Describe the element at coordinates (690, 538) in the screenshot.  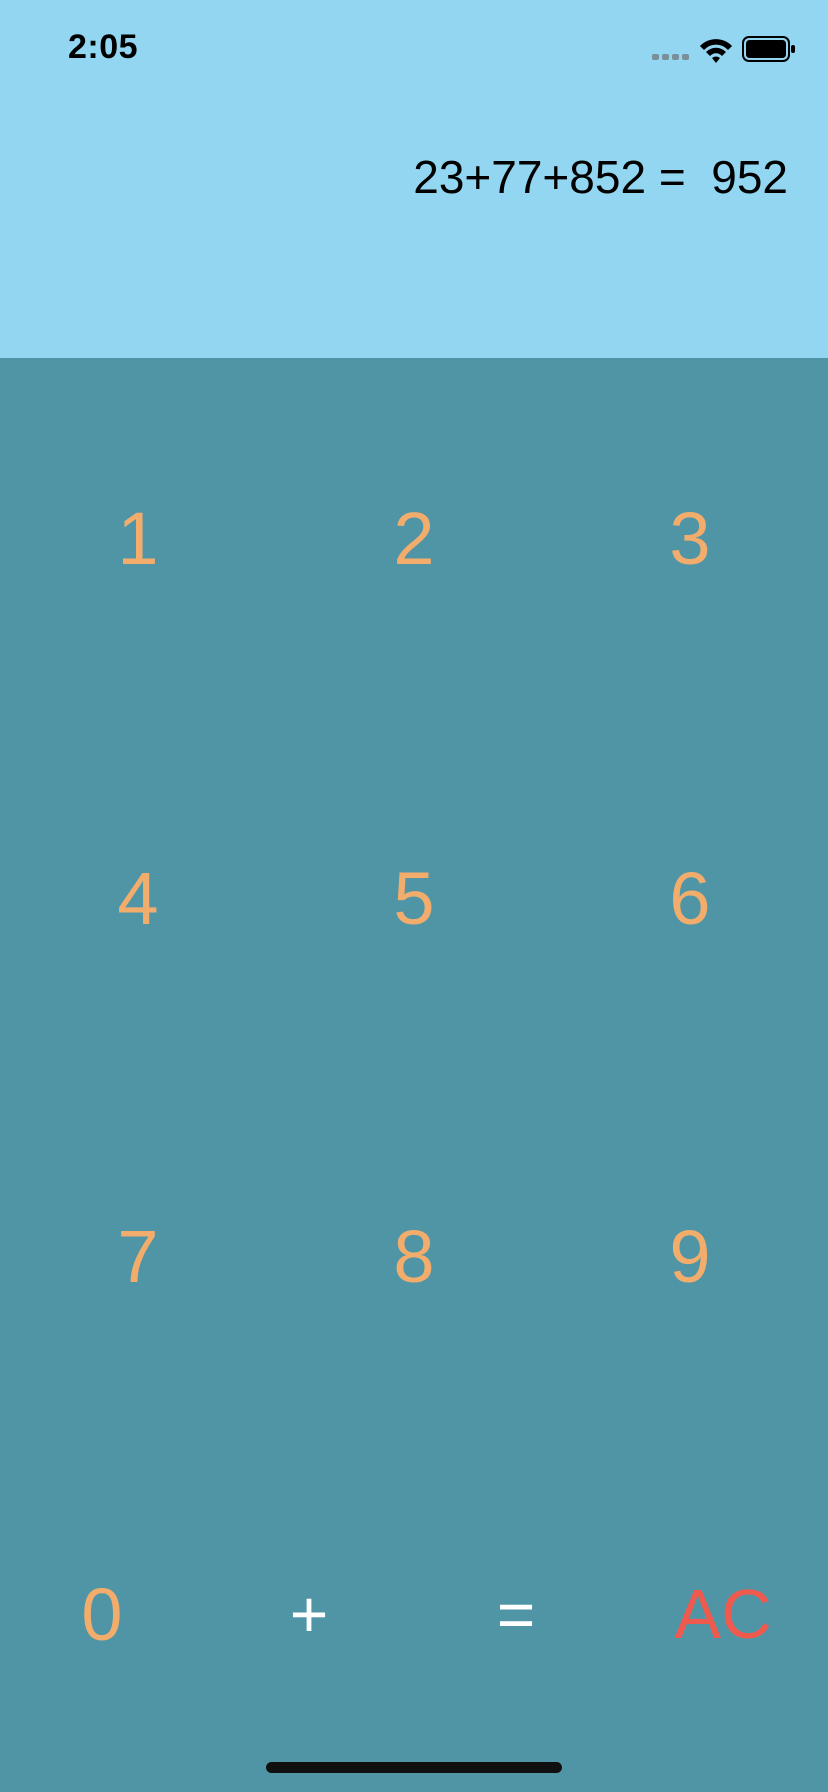
I see `key-3: 3` at that location.